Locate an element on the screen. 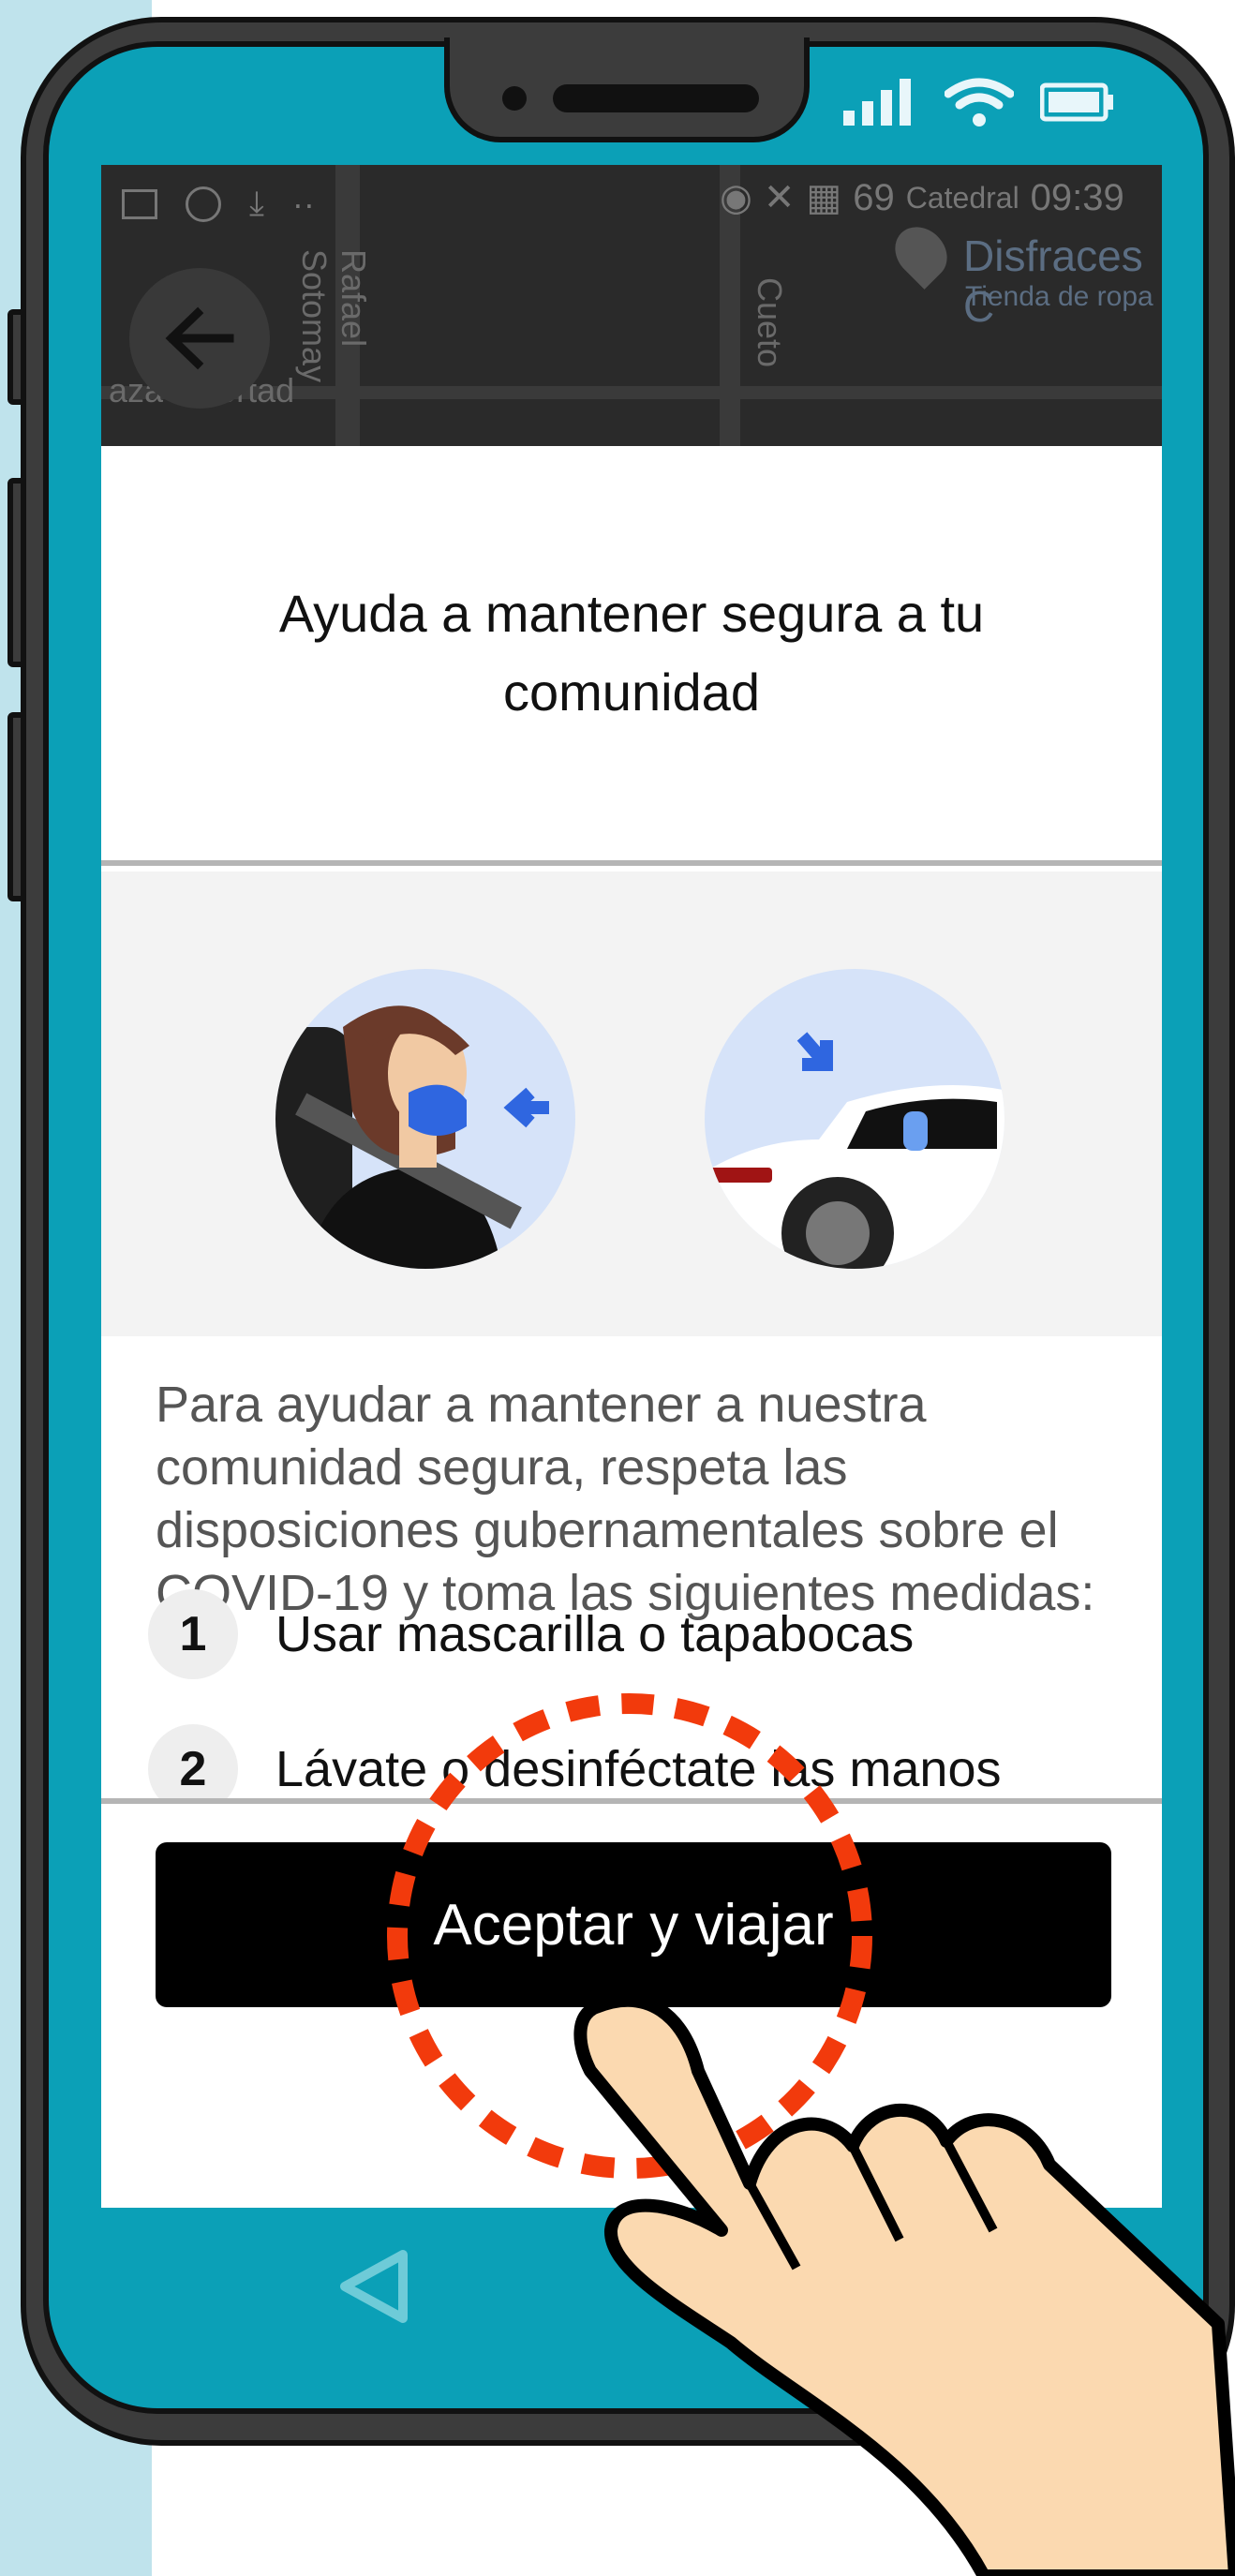 Image resolution: width=1235 pixels, height=2576 pixels. map-pin-icon is located at coordinates (921, 253).